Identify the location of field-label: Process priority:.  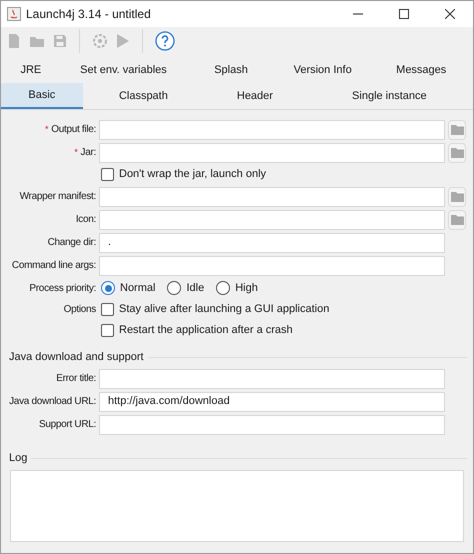
(62, 289).